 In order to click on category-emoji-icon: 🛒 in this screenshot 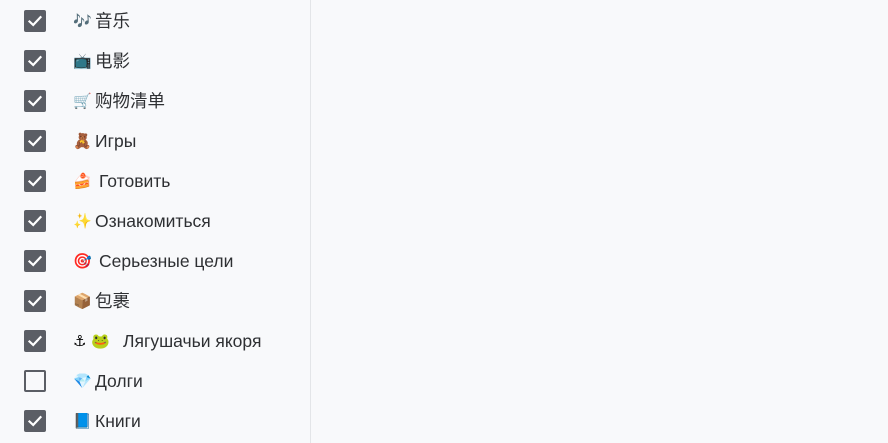, I will do `click(82, 101)`.